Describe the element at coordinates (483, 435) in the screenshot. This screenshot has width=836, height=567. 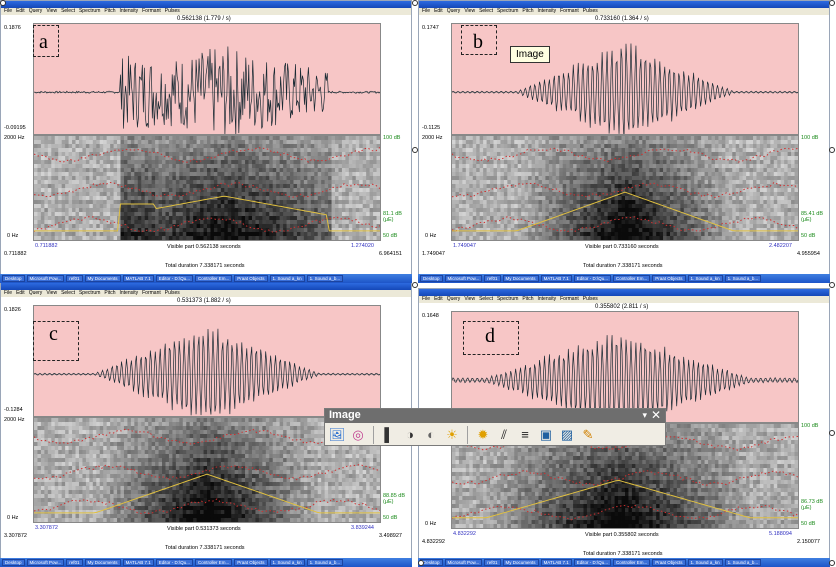
I see `crop-icon: ✹` at that location.